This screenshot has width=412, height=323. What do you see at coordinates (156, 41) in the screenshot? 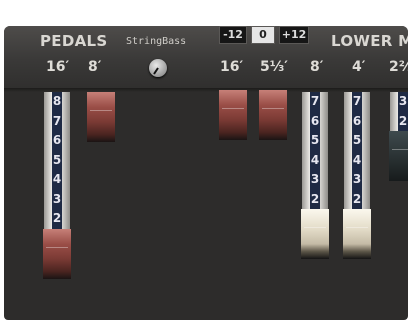
I see `stringbass-label: StringBass` at bounding box center [156, 41].